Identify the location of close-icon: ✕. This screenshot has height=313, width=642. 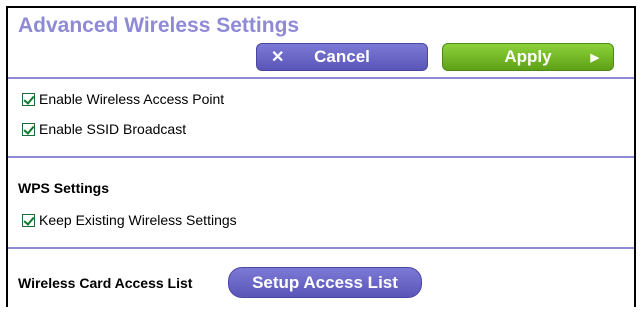
(278, 57).